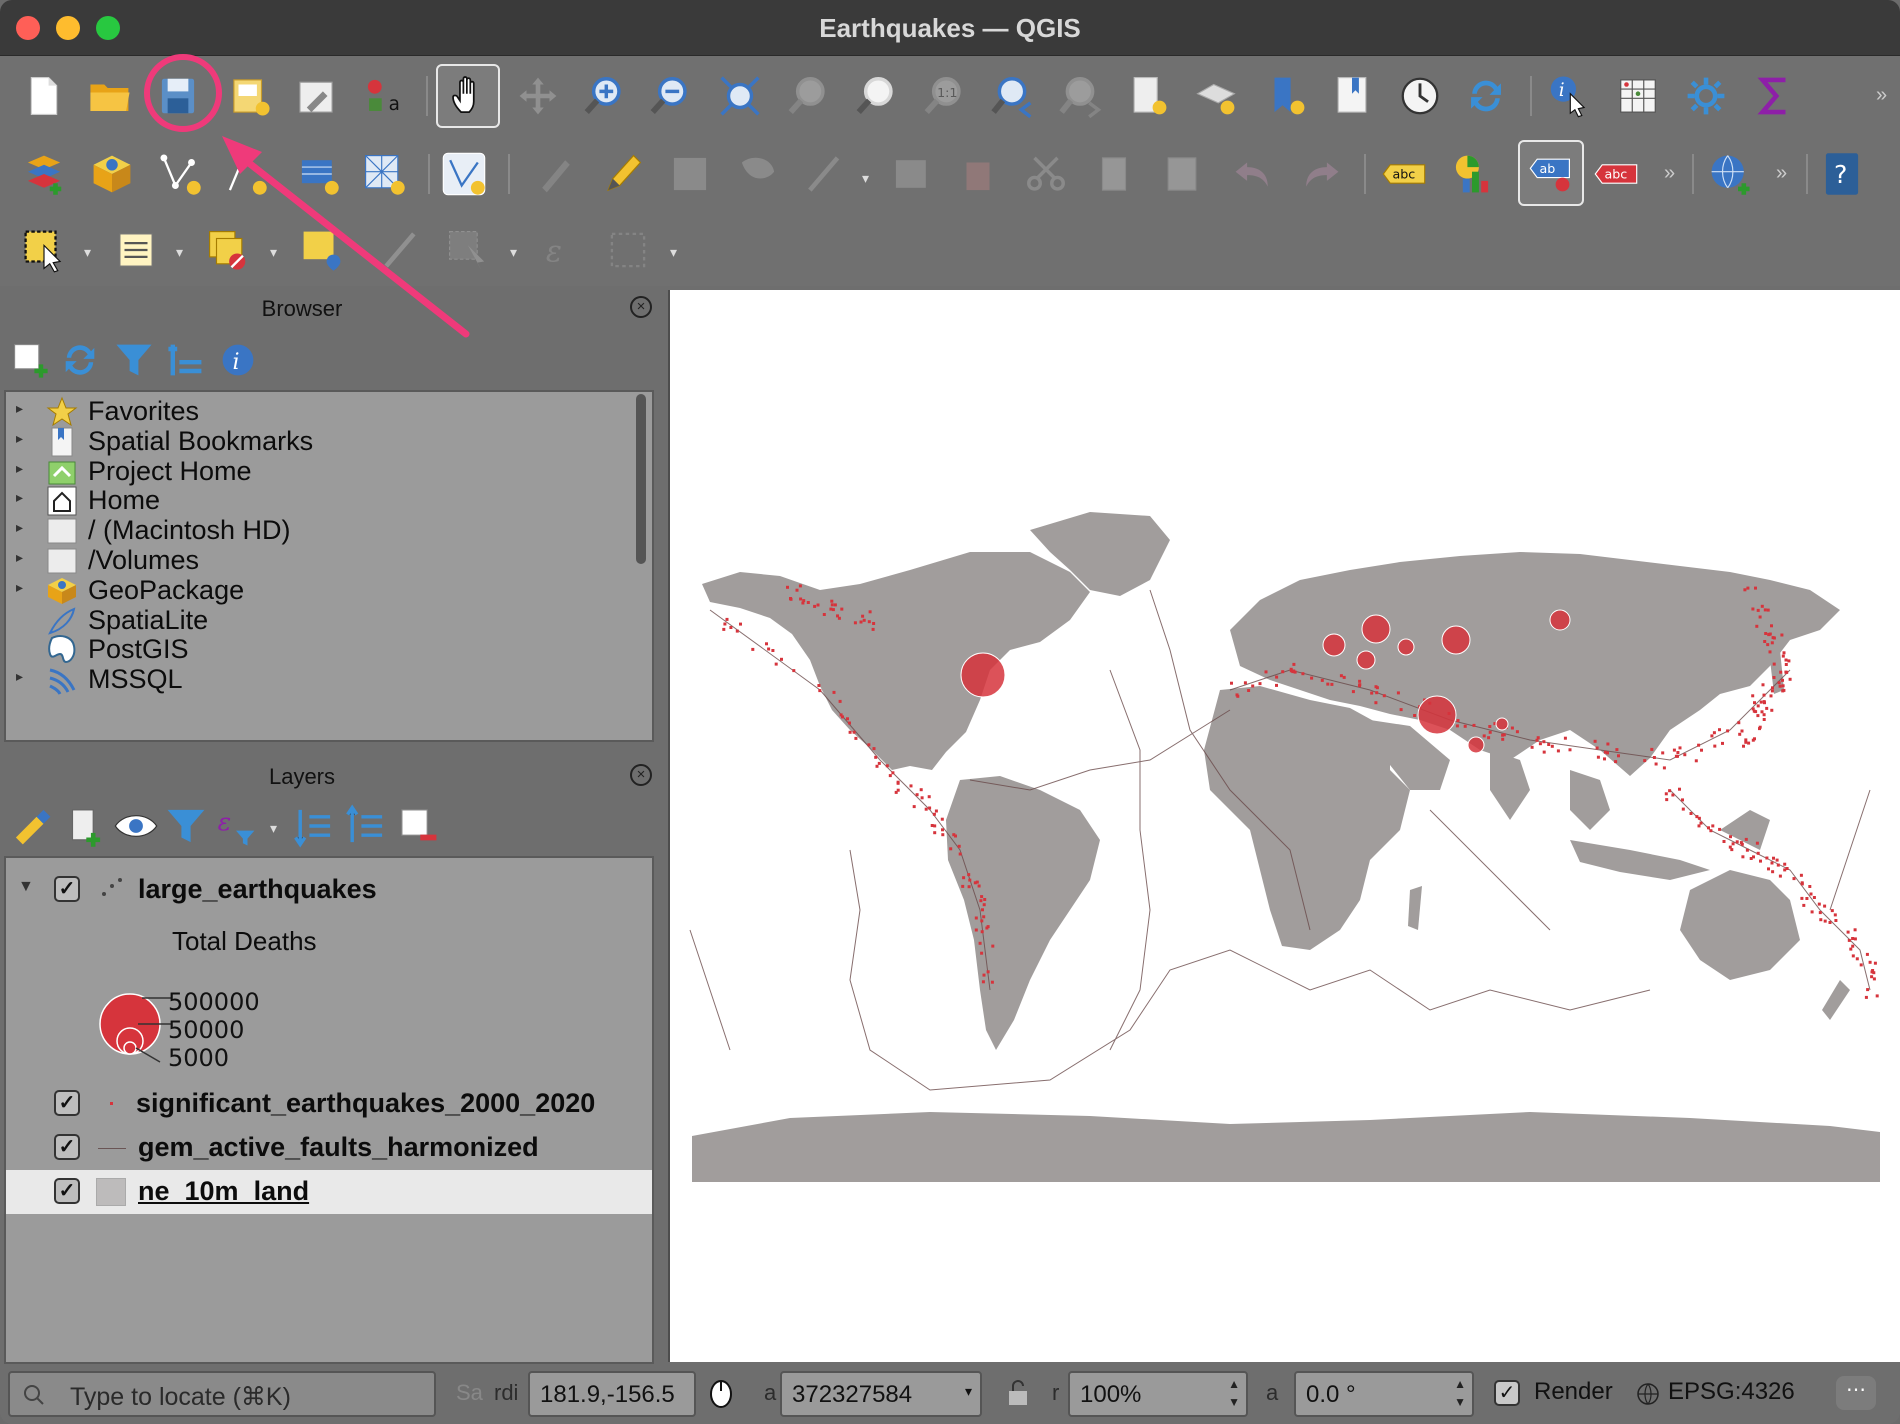 The width and height of the screenshot is (1900, 1424). What do you see at coordinates (1730, 174) in the screenshot?
I see `web-services-icon` at bounding box center [1730, 174].